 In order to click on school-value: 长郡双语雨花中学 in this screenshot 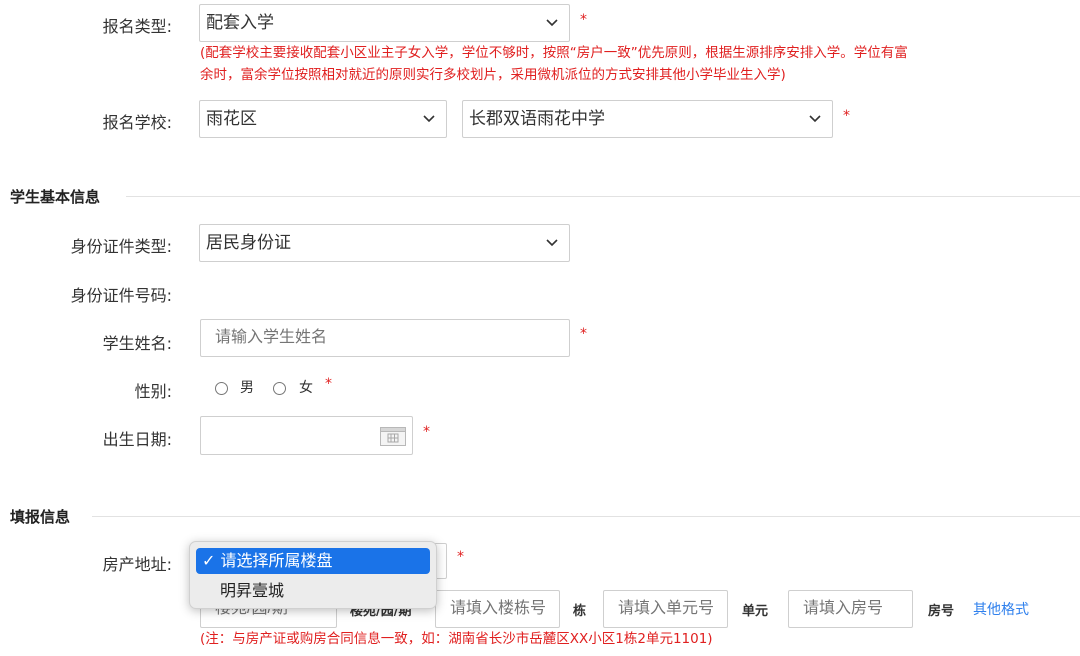, I will do `click(537, 119)`.